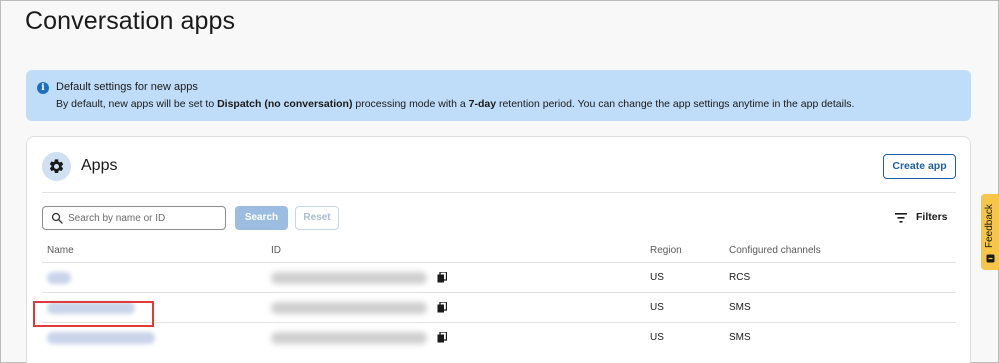 The image size is (999, 363). I want to click on banner-retention: 7-day, so click(482, 104).